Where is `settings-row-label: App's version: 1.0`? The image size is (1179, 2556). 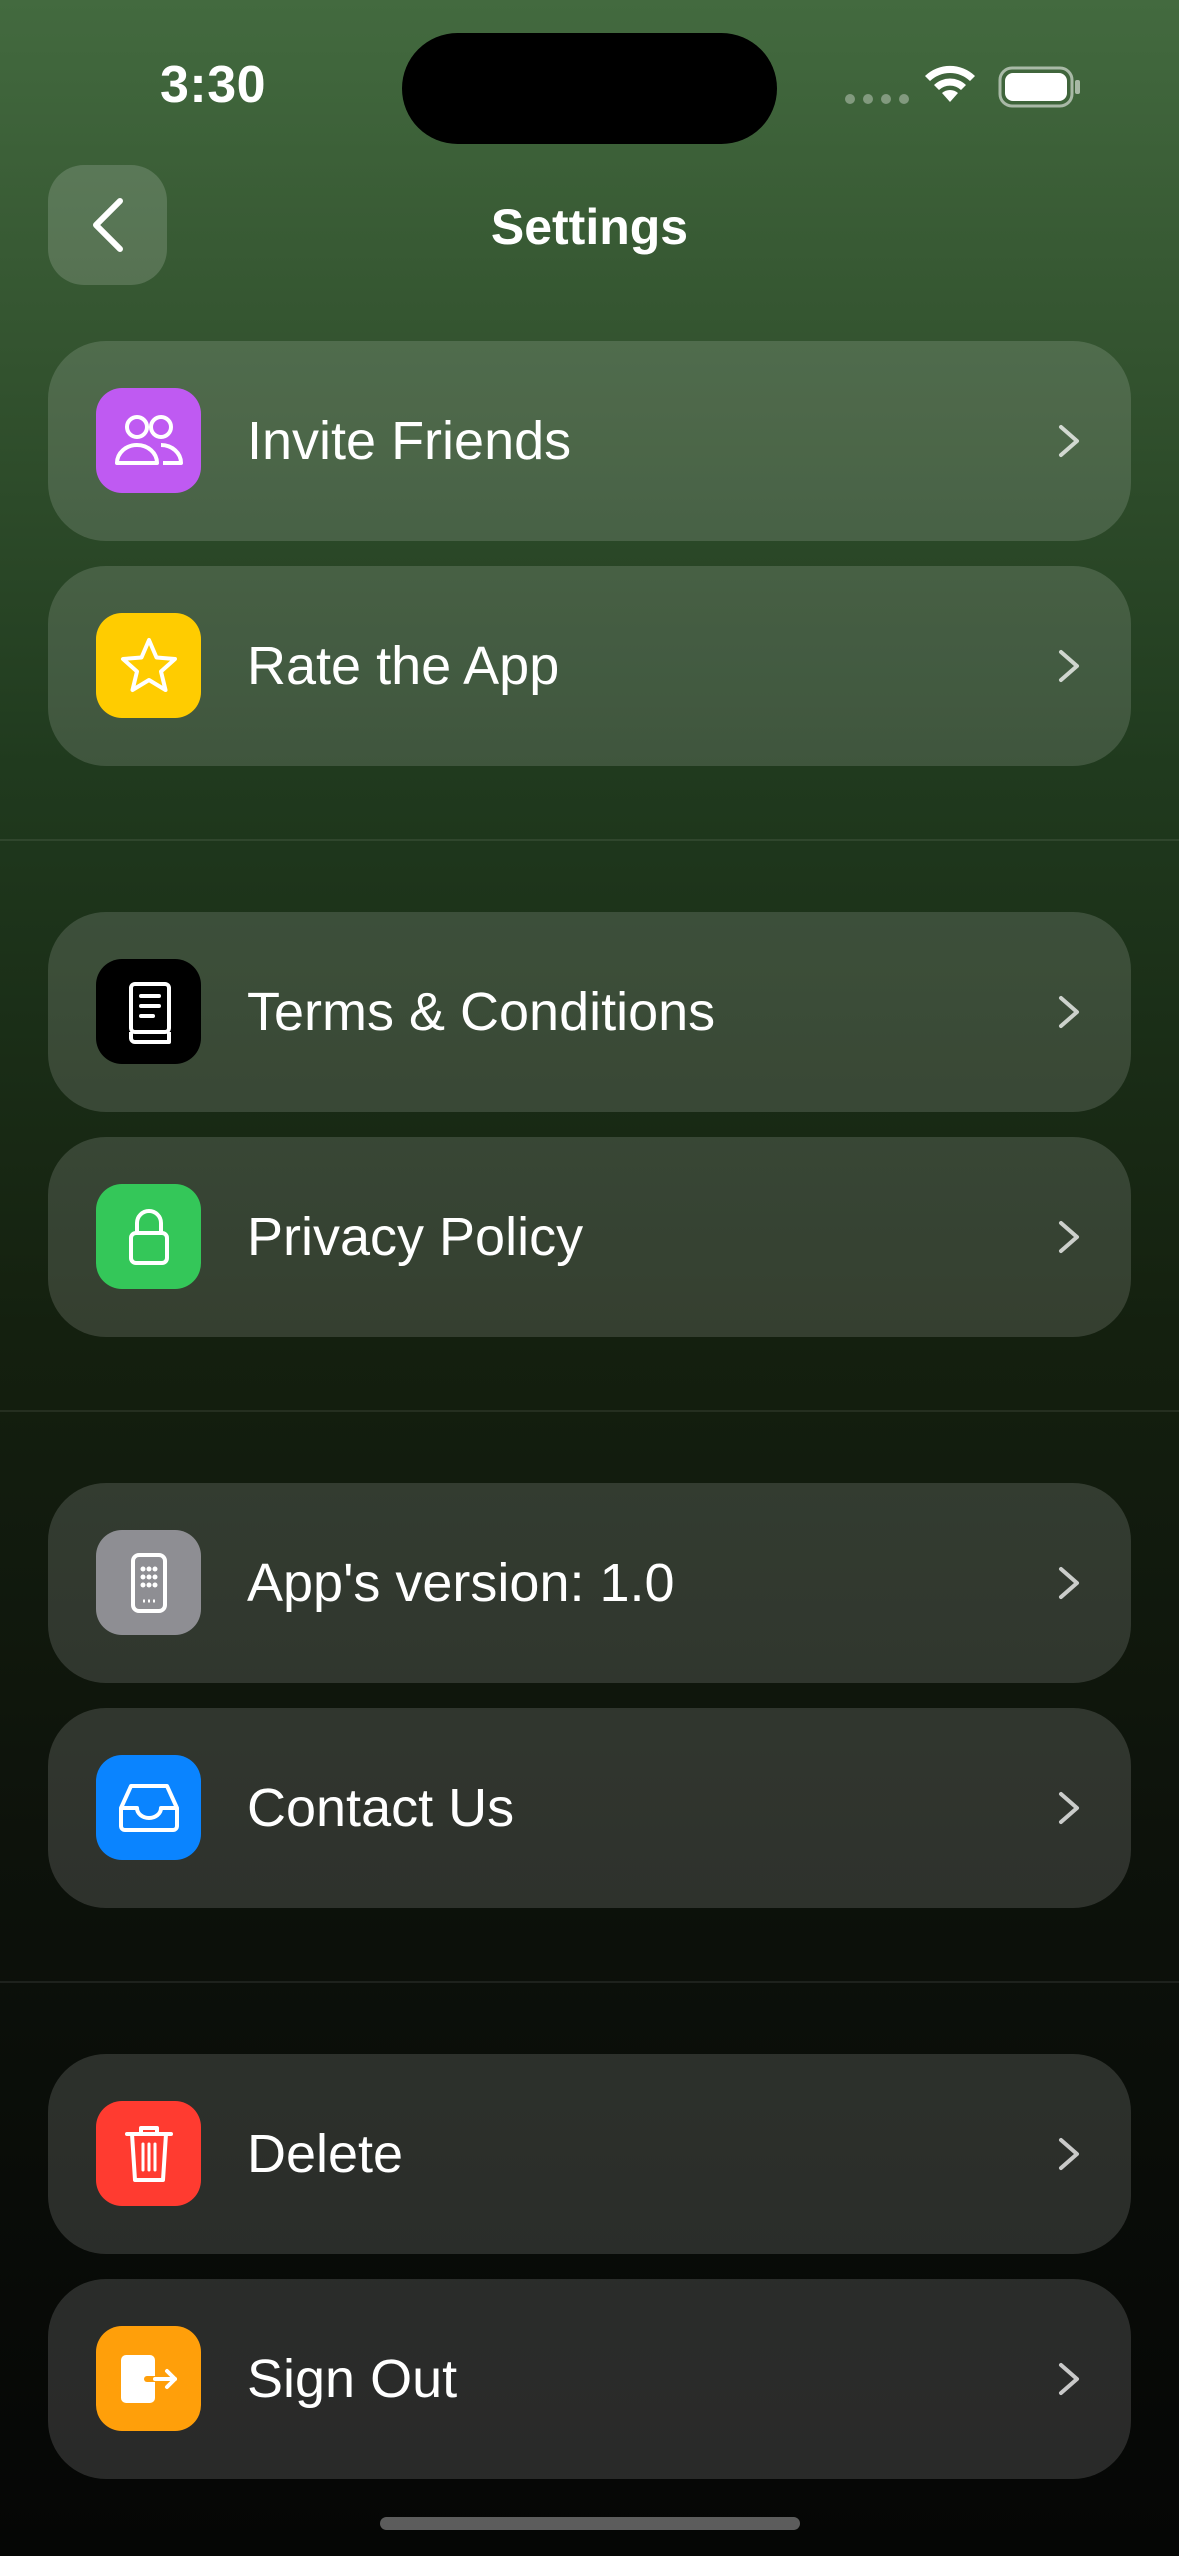 settings-row-label: App's version: 1.0 is located at coordinates (461, 1583).